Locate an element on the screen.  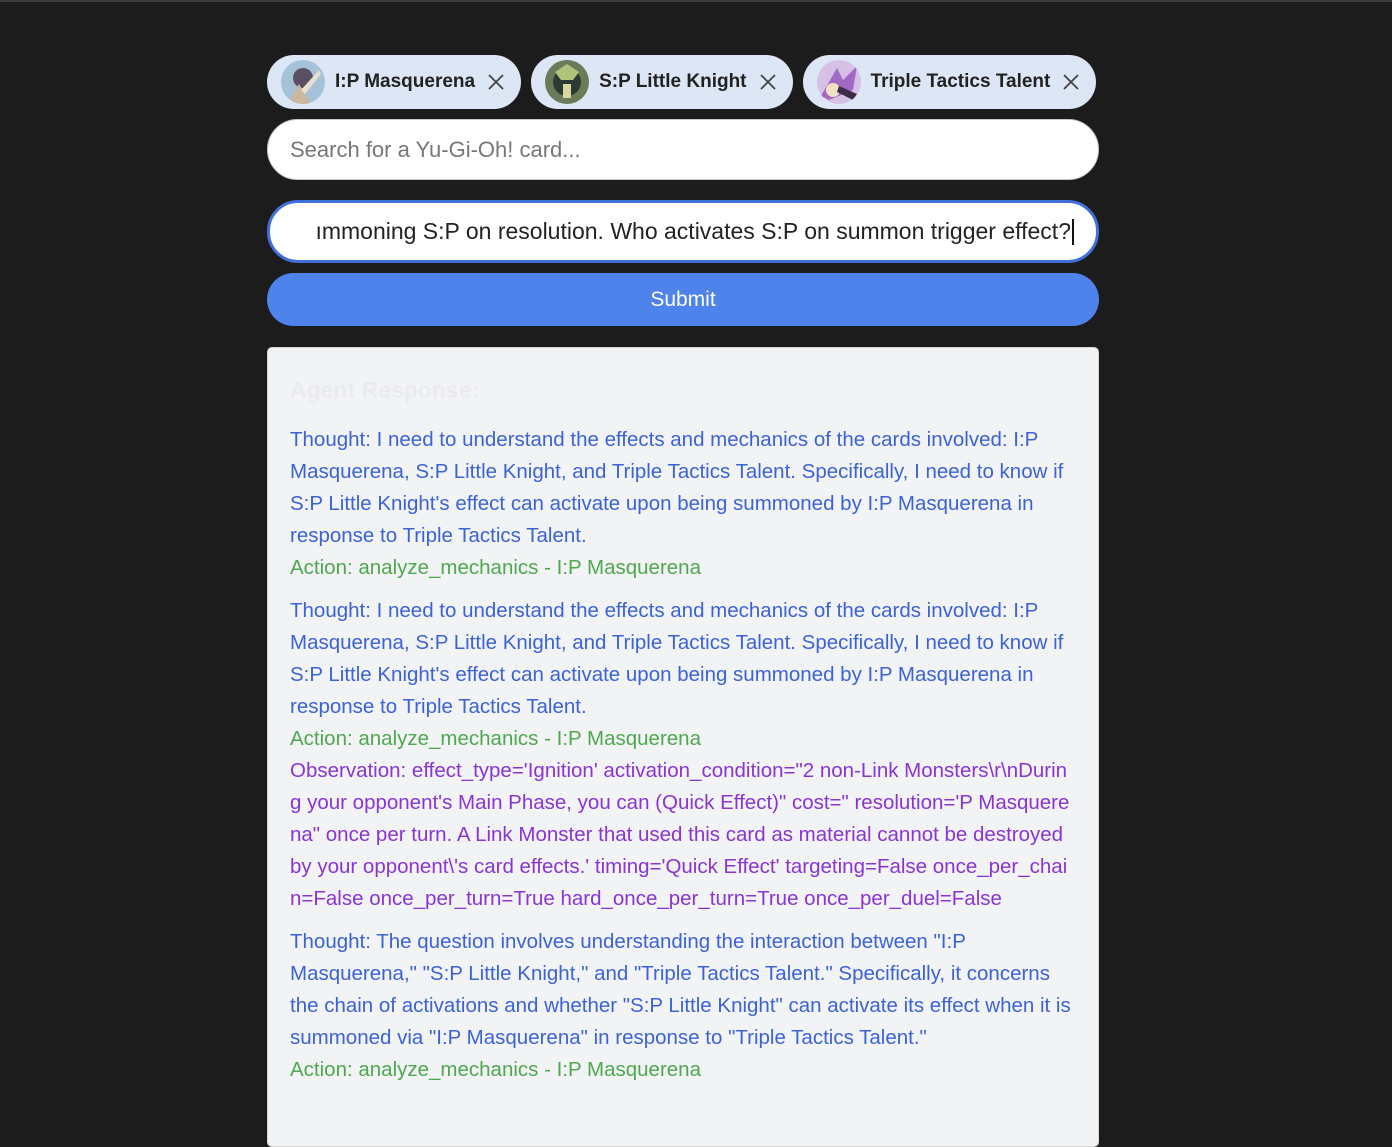
chip-label: Triple Tactics Talent is located at coordinates (960, 81).